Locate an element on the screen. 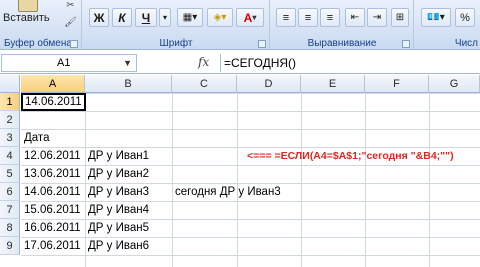 The height and width of the screenshot is (267, 480). clipboard-group: Вставить ✂ 🖌 Буфер обмена is located at coordinates (41, 25).